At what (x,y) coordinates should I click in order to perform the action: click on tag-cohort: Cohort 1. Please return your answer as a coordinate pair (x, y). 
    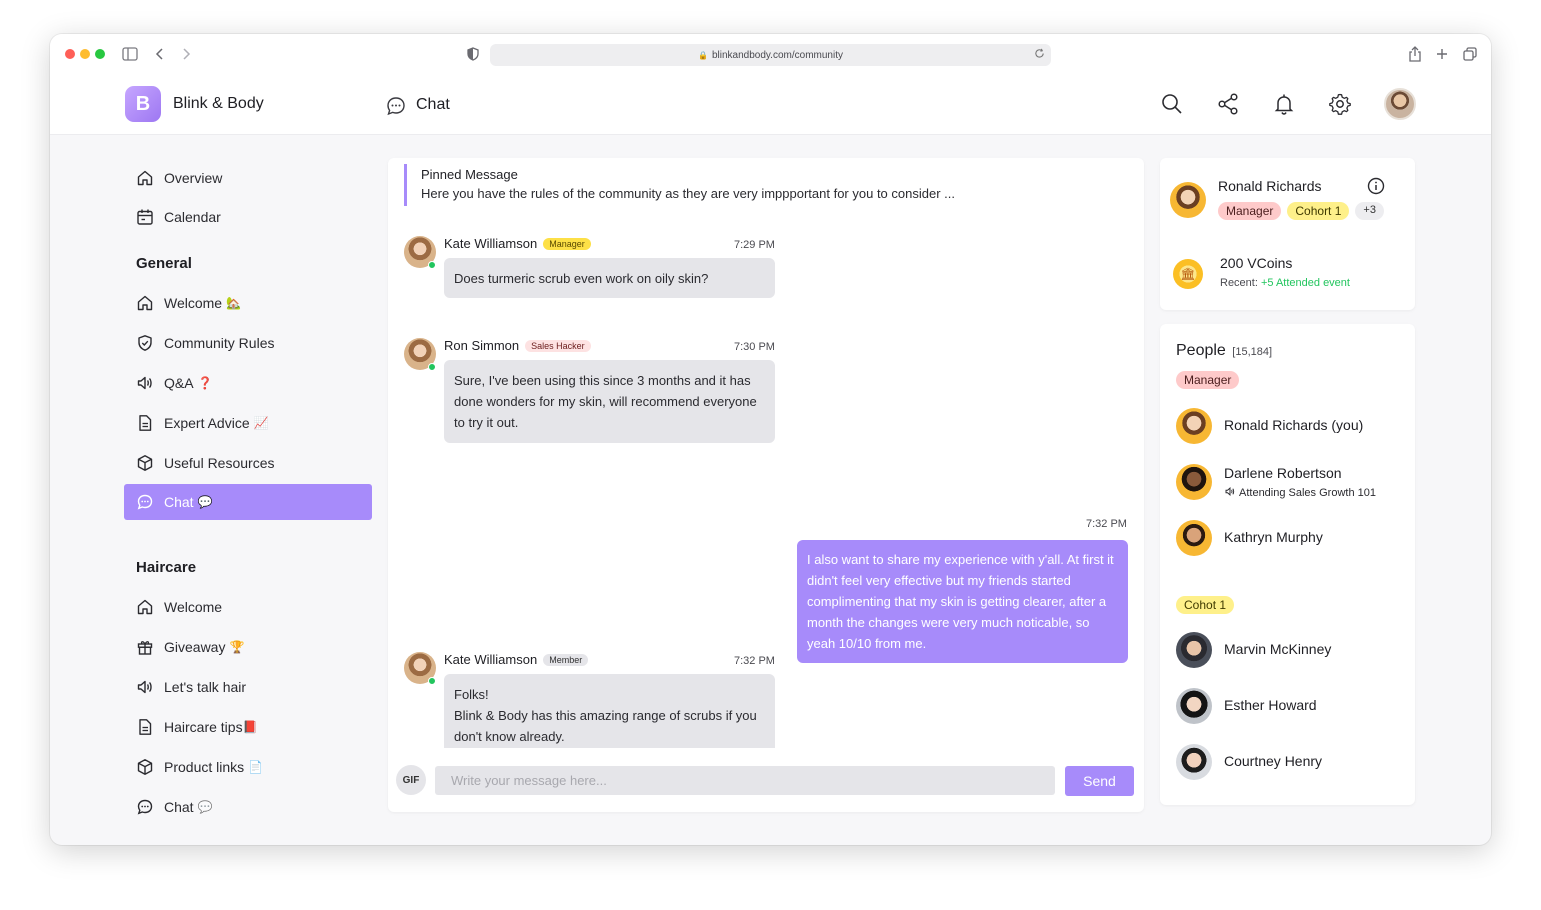
    Looking at the image, I should click on (1318, 211).